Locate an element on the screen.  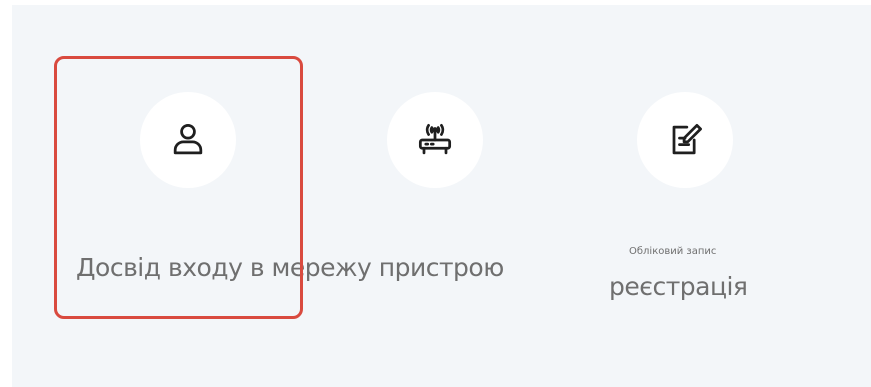
register-edit-icon is located at coordinates (687, 139).